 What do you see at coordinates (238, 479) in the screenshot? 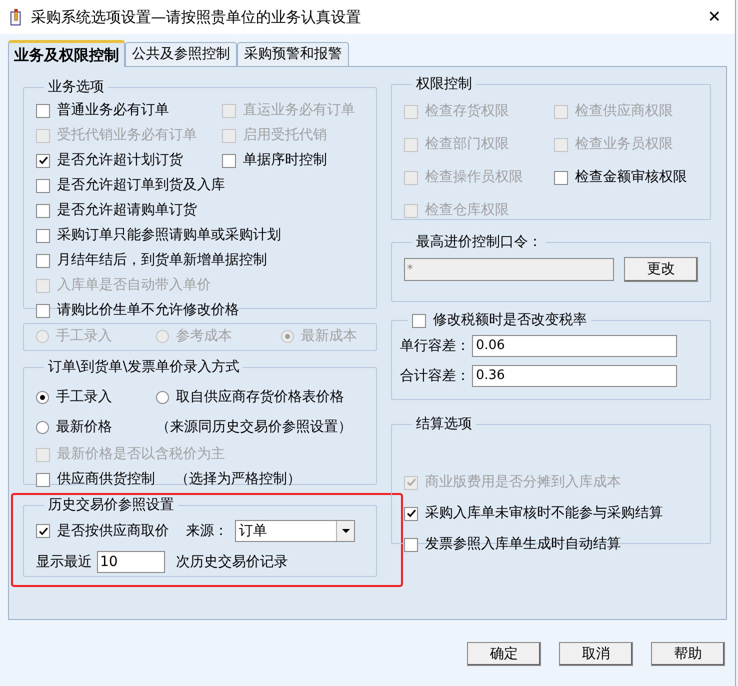
I see `hint-text: （选择为严格控制）` at bounding box center [238, 479].